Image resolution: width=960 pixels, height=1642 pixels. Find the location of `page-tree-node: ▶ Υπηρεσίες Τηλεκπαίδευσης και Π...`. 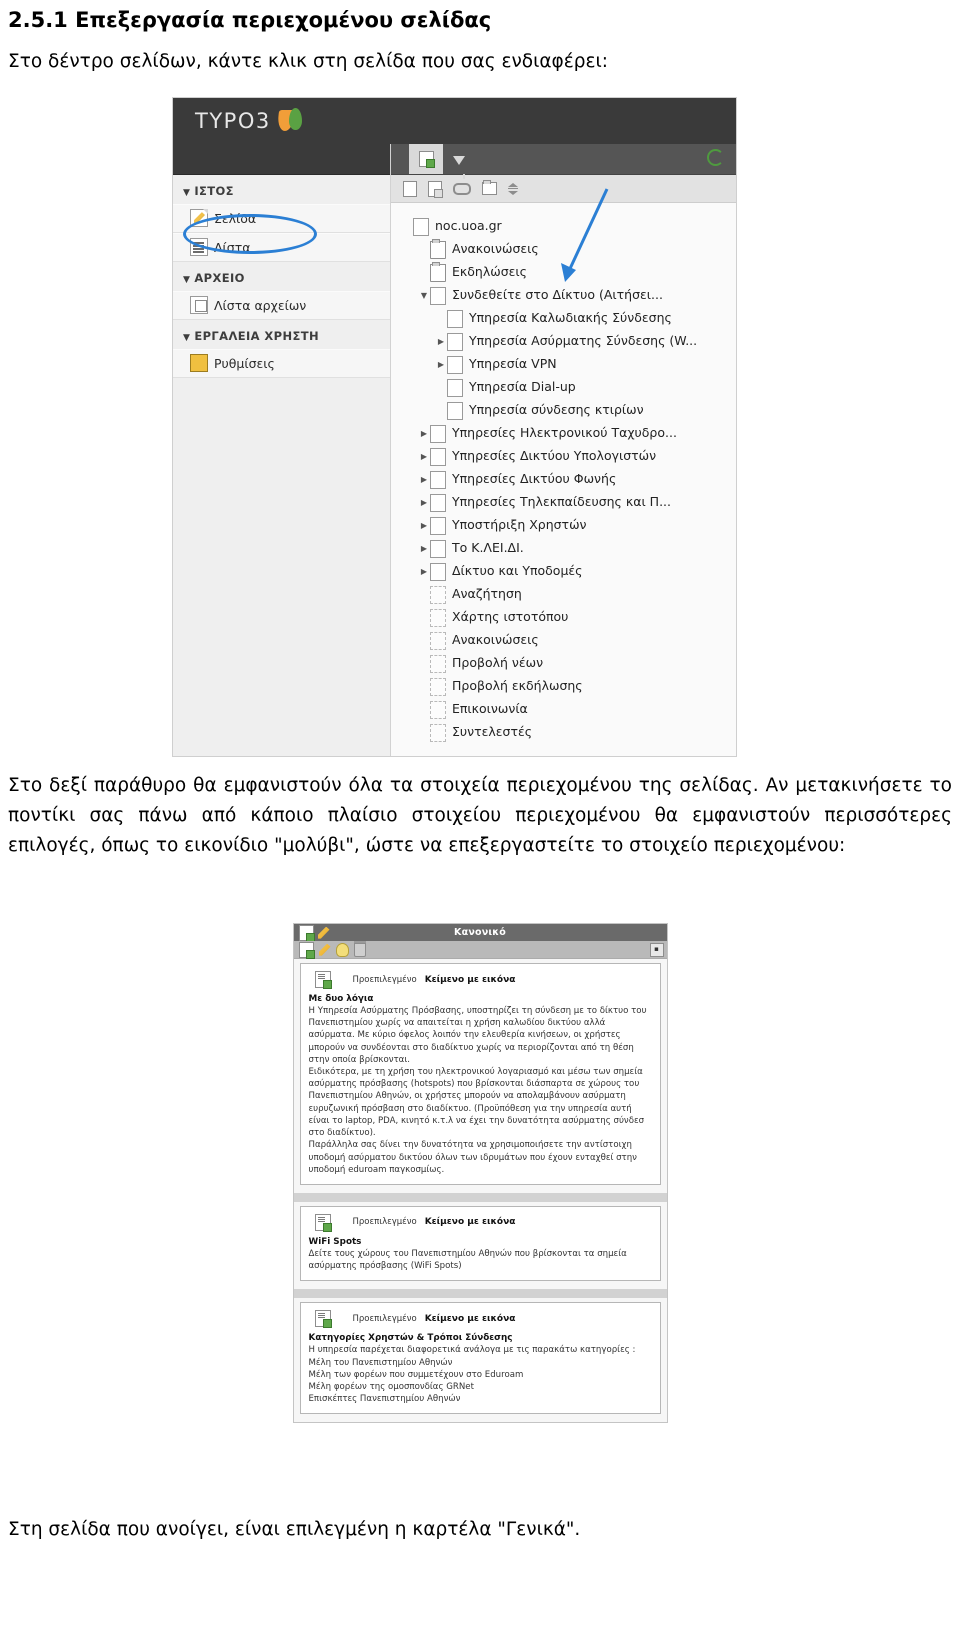

page-tree-node: ▶ Υπηρεσίες Τηλεκπαίδευσης και Π... is located at coordinates (563, 502).